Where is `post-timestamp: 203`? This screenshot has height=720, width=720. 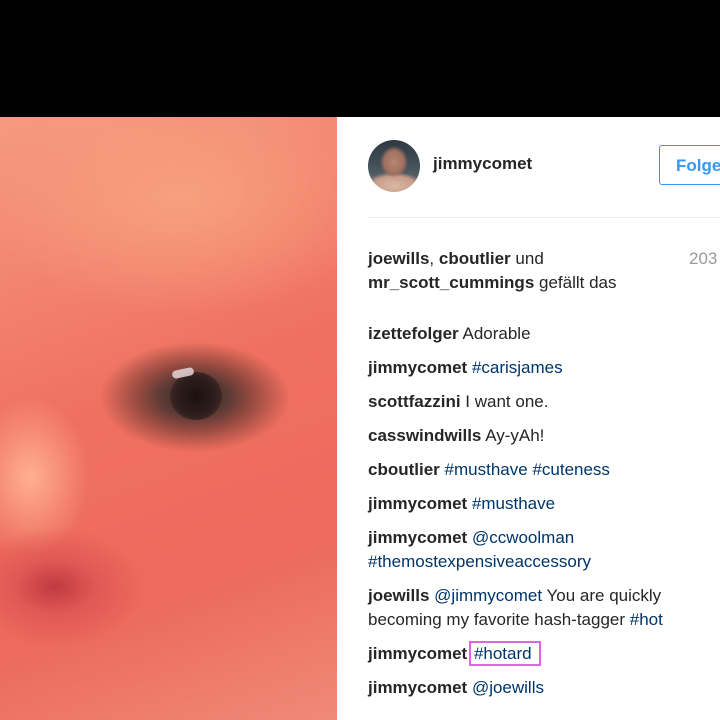 post-timestamp: 203 is located at coordinates (703, 258).